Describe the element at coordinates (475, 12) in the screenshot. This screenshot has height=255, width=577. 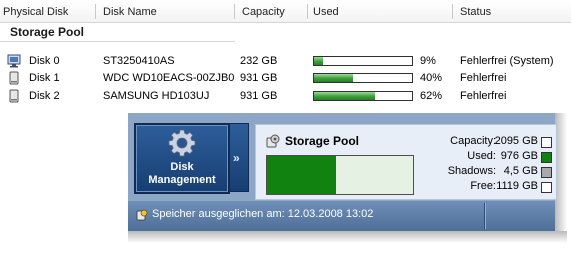
I see `column-status: Status` at that location.